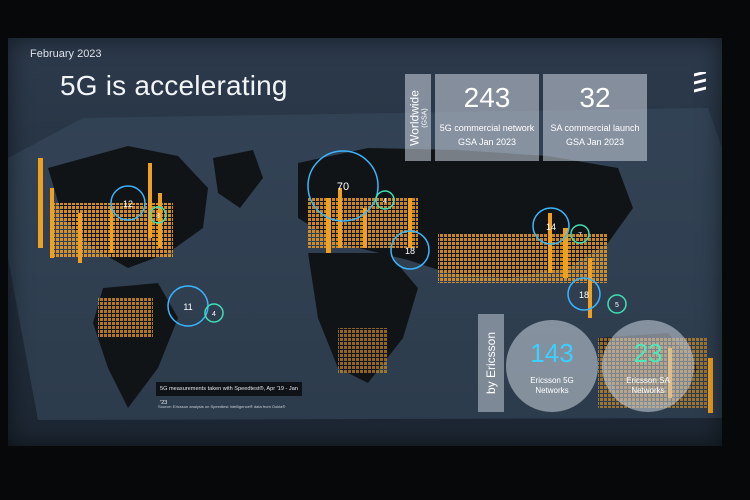  I want to click on stat-label: 5G commercial network, so click(487, 128).